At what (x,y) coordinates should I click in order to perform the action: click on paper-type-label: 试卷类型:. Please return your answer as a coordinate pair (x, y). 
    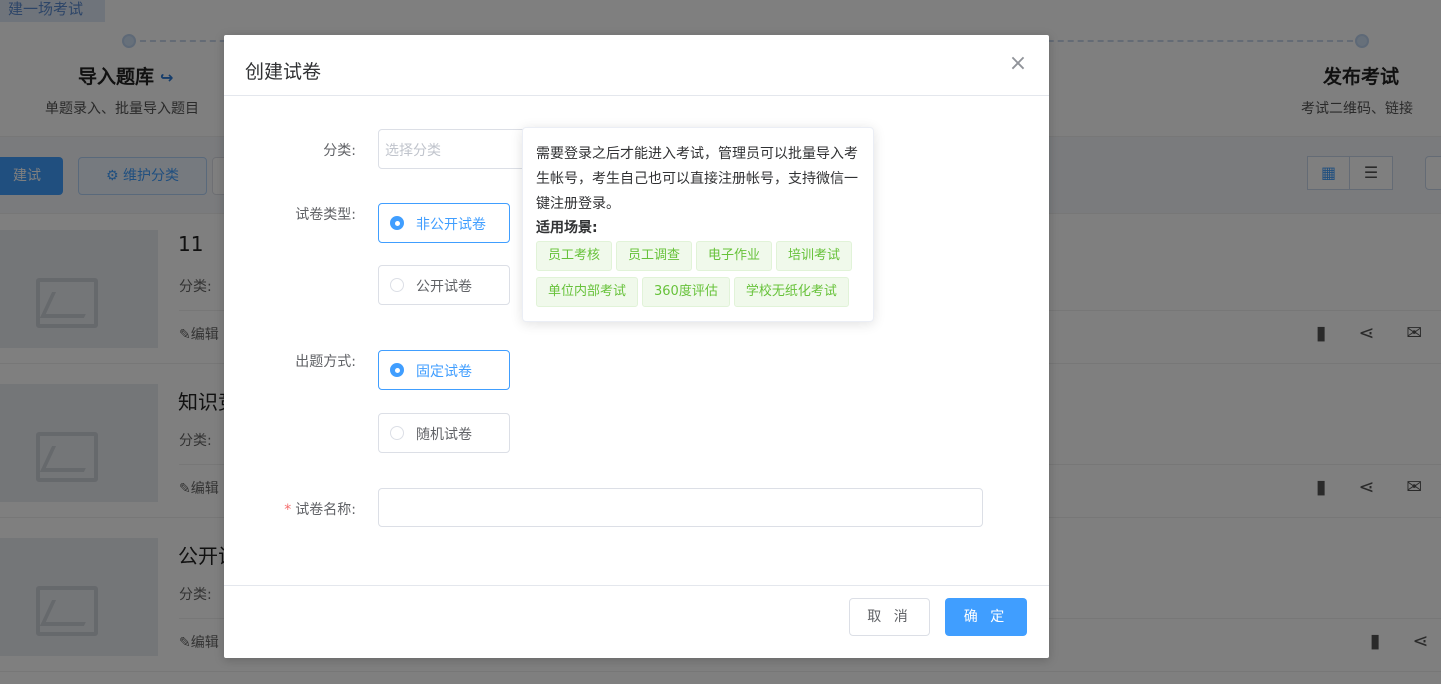
    Looking at the image, I should click on (325, 215).